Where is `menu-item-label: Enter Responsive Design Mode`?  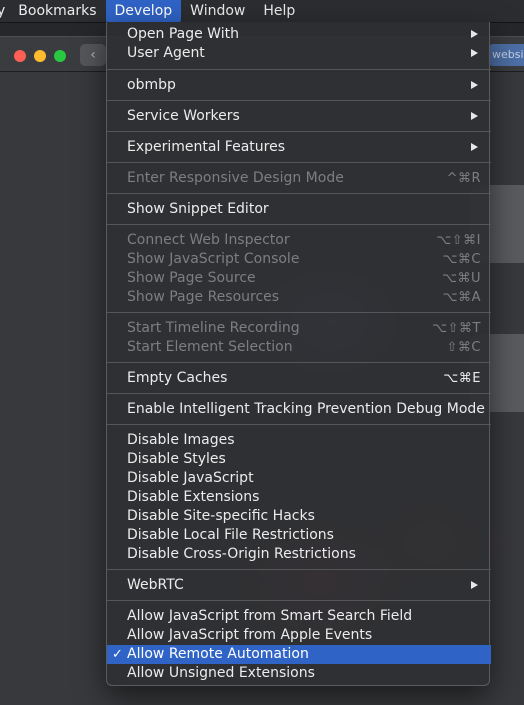 menu-item-label: Enter Responsive Design Mode is located at coordinates (235, 178).